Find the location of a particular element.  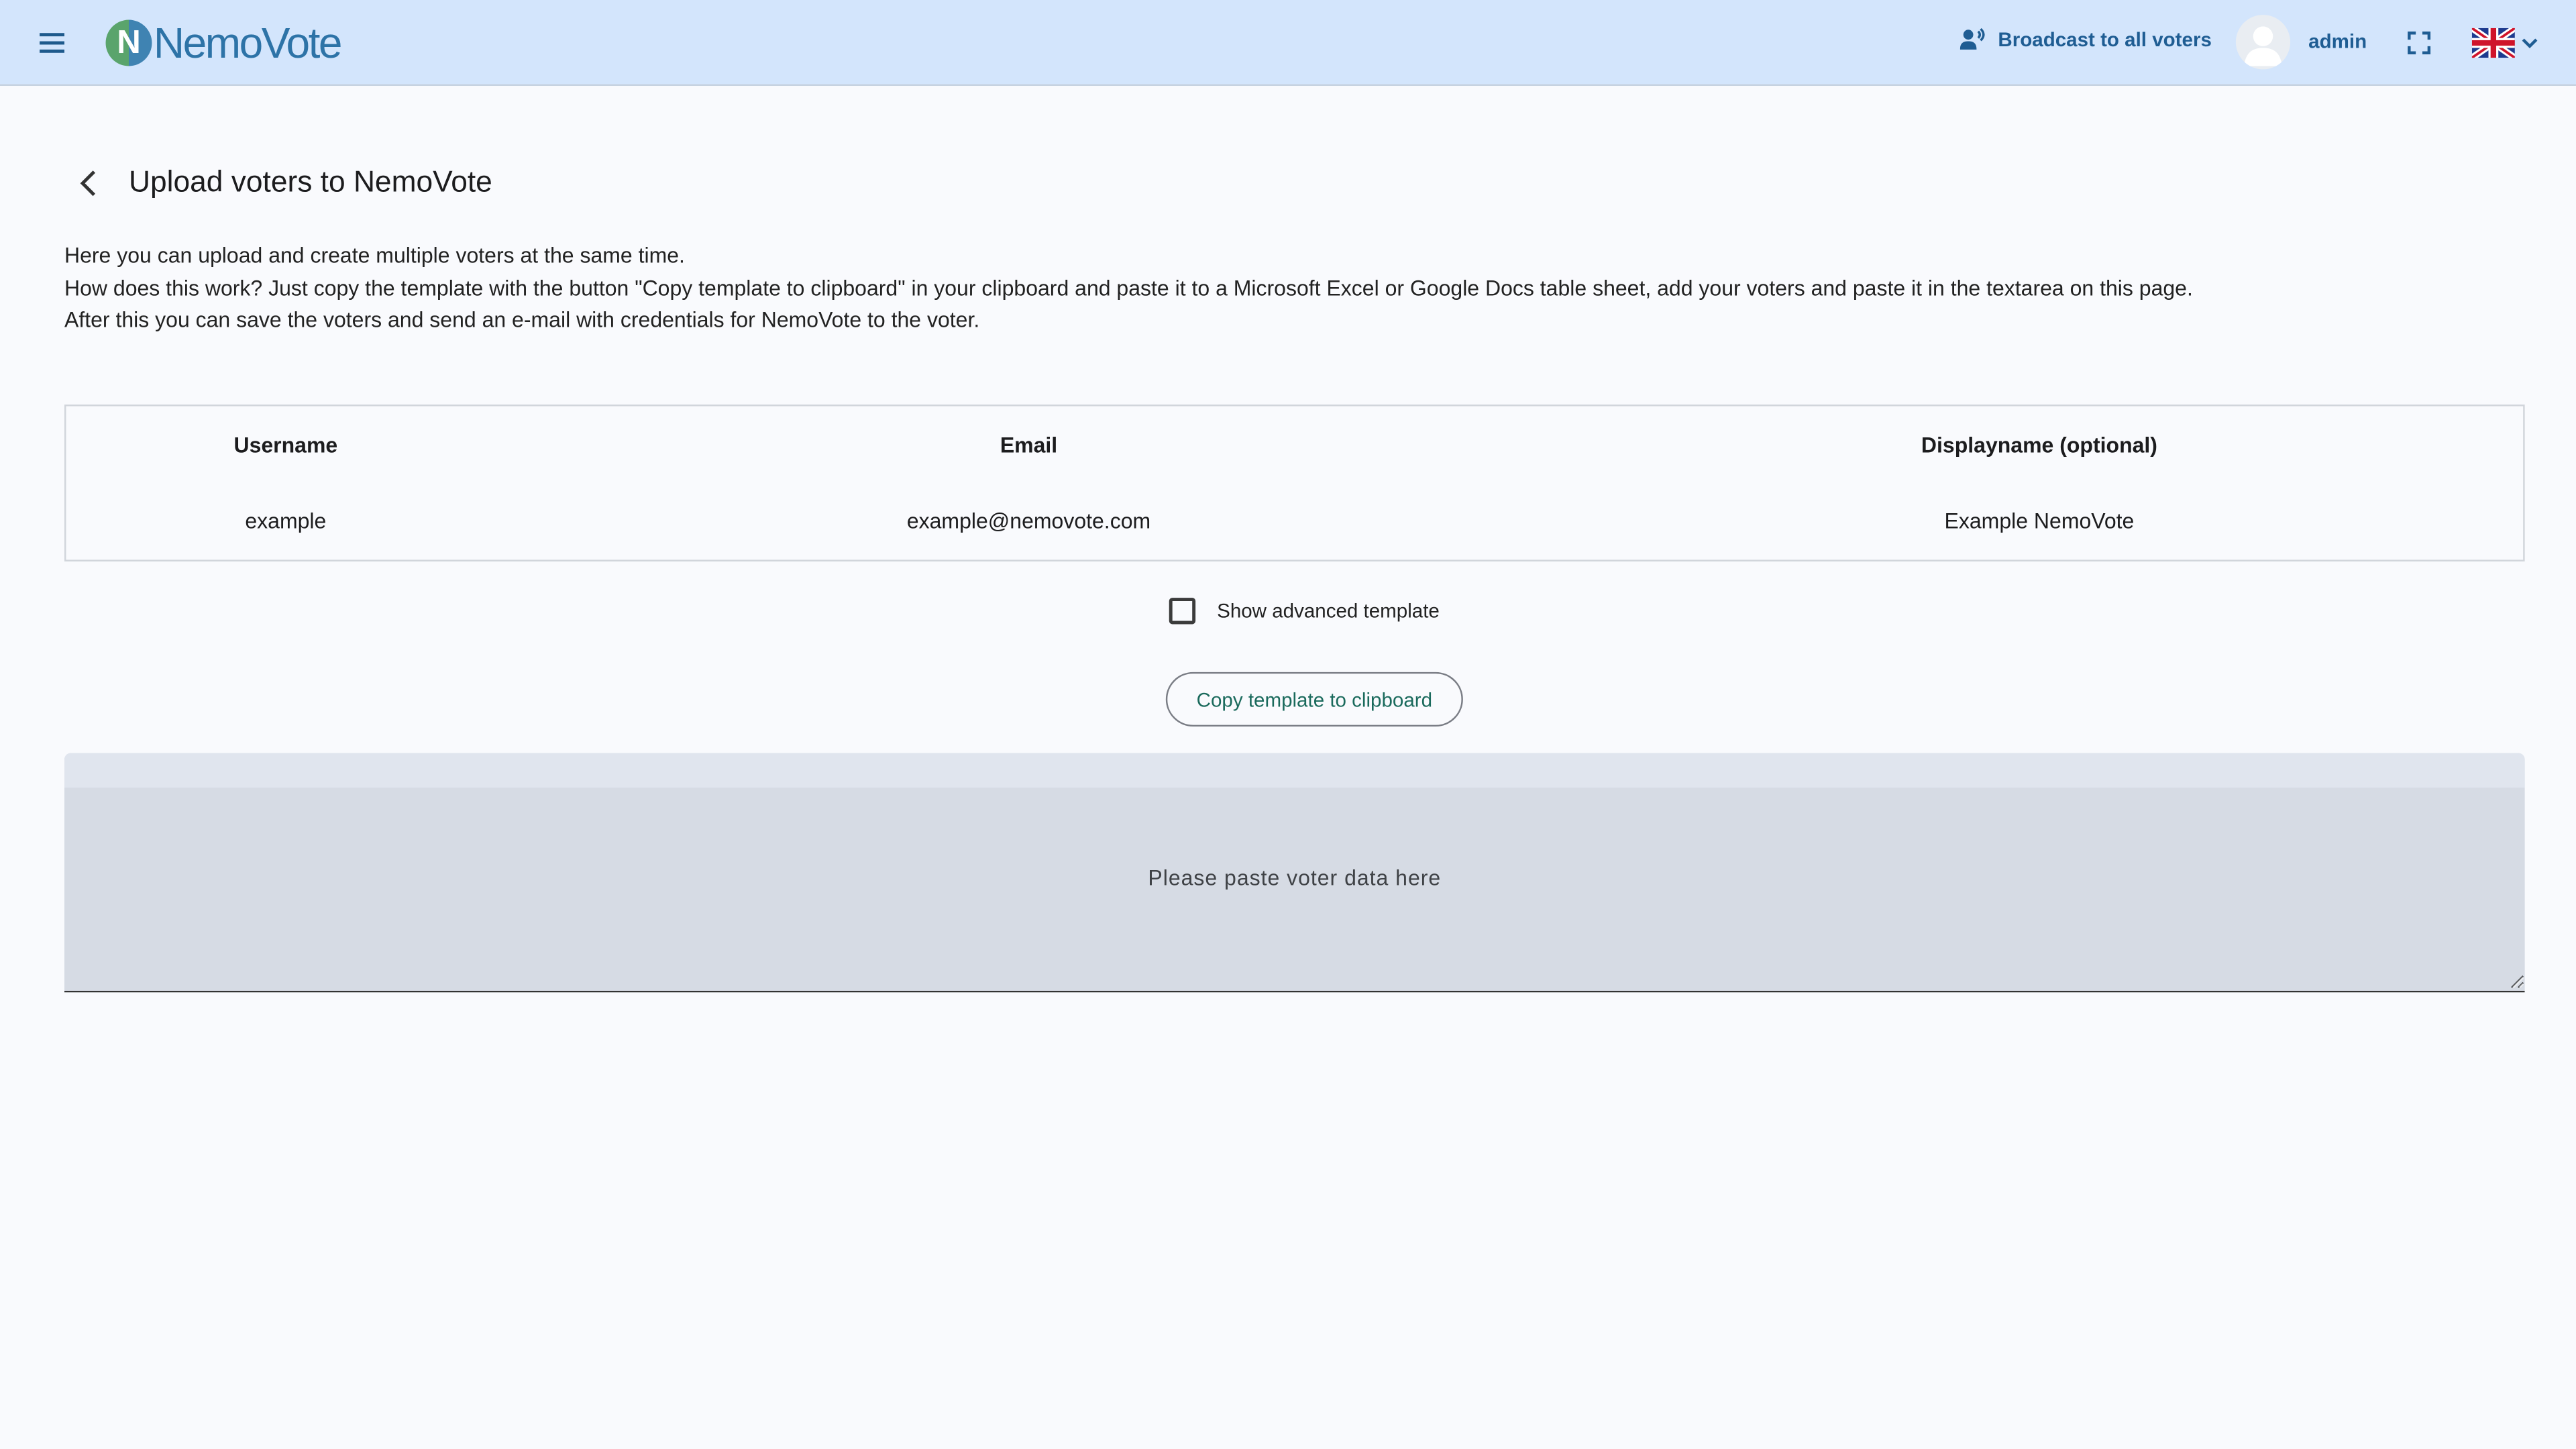

field-label-strip is located at coordinates (1294, 770).